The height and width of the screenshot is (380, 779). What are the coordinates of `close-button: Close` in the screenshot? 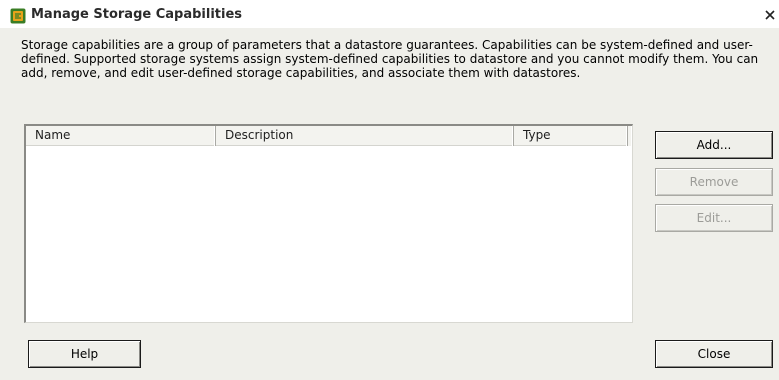 It's located at (714, 354).